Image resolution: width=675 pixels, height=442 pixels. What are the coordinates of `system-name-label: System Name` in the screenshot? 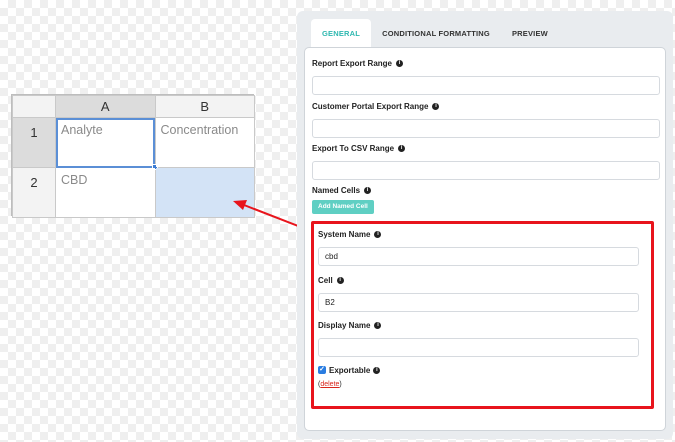 It's located at (344, 234).